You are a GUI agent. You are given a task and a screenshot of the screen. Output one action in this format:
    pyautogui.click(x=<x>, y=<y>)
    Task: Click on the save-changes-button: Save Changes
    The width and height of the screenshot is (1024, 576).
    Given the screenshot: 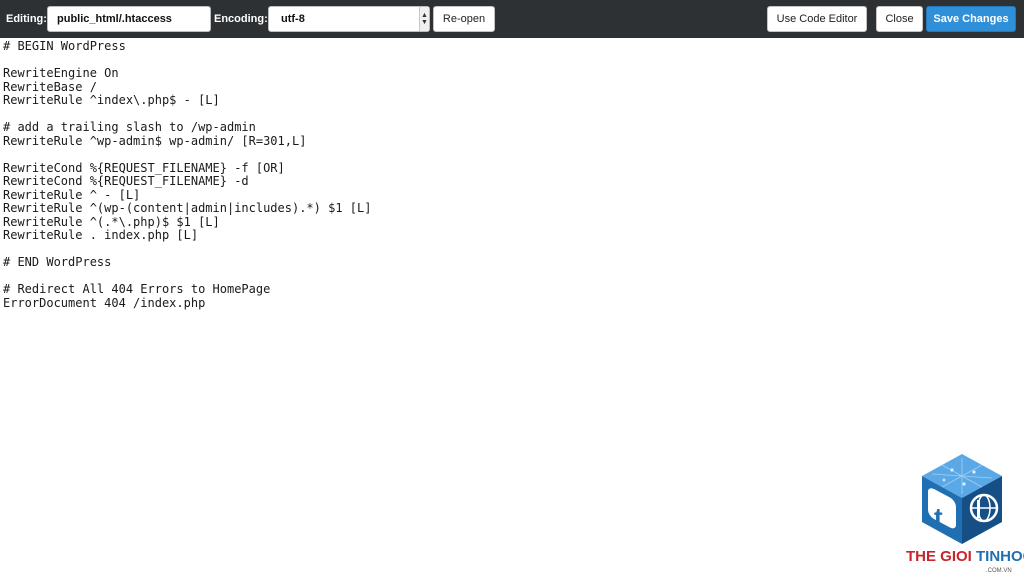 What is the action you would take?
    pyautogui.click(x=971, y=19)
    